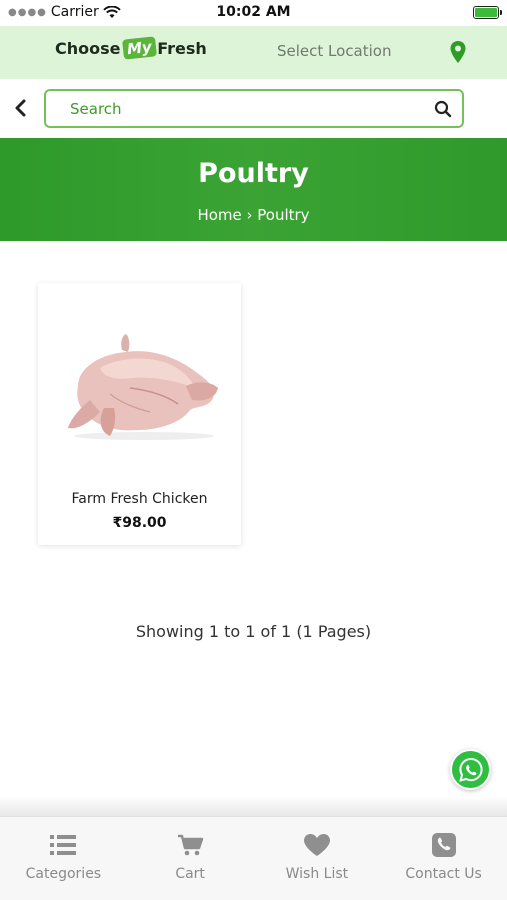 The width and height of the screenshot is (507, 900). What do you see at coordinates (317, 858) in the screenshot?
I see `tab-wish-list: Wish List` at bounding box center [317, 858].